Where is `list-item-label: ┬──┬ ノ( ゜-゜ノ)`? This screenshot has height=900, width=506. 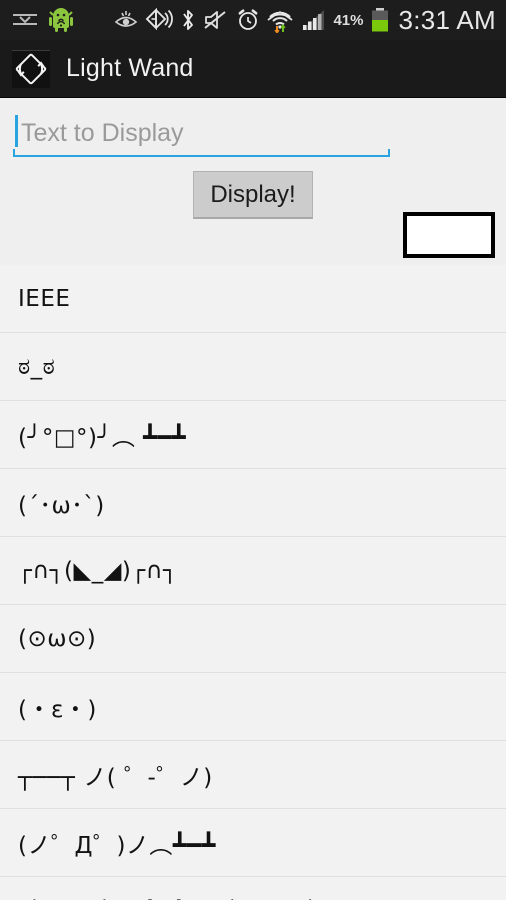 list-item-label: ┬──┬ ノ( ゜-゜ノ) is located at coordinates (115, 777).